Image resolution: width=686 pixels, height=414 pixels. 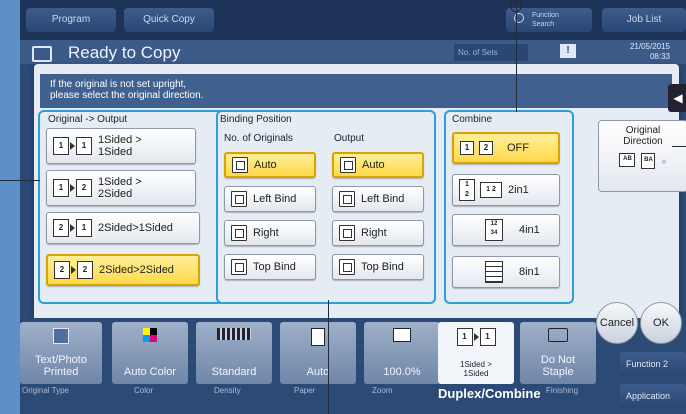 I want to click on output-right-bind-button: Right, so click(x=378, y=233).